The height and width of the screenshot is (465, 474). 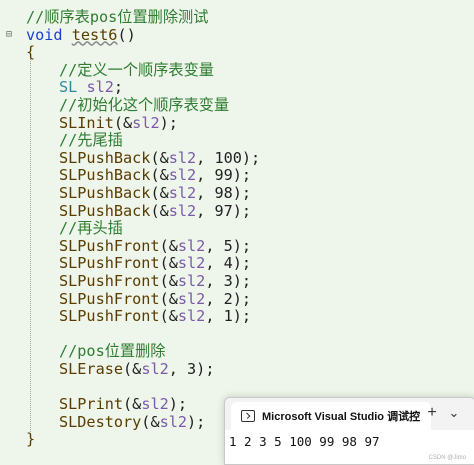 I want to click on function-call: SLPrint(&sl2);, so click(x=123, y=404).